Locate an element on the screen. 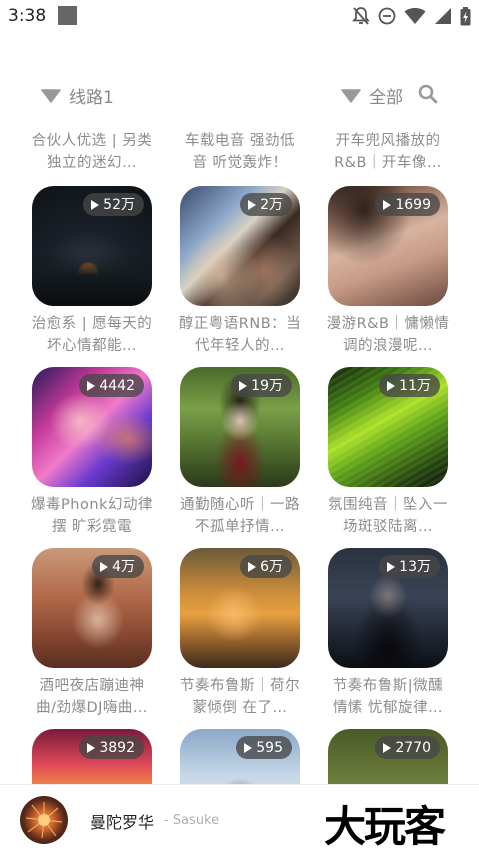 The width and height of the screenshot is (479, 852). play-count-badge: 2万 is located at coordinates (266, 204).